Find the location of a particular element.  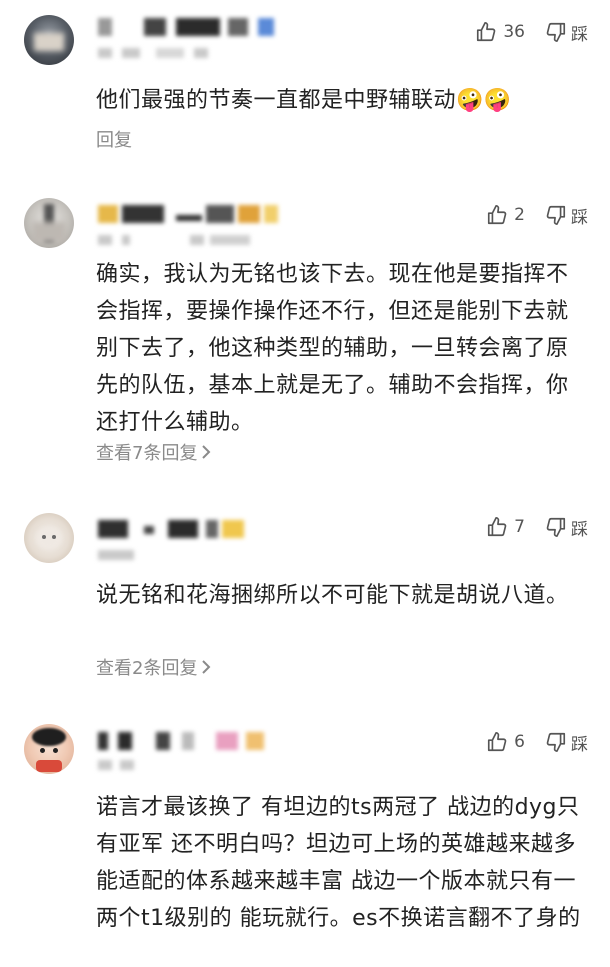

reply-button: 回复 is located at coordinates (114, 139).